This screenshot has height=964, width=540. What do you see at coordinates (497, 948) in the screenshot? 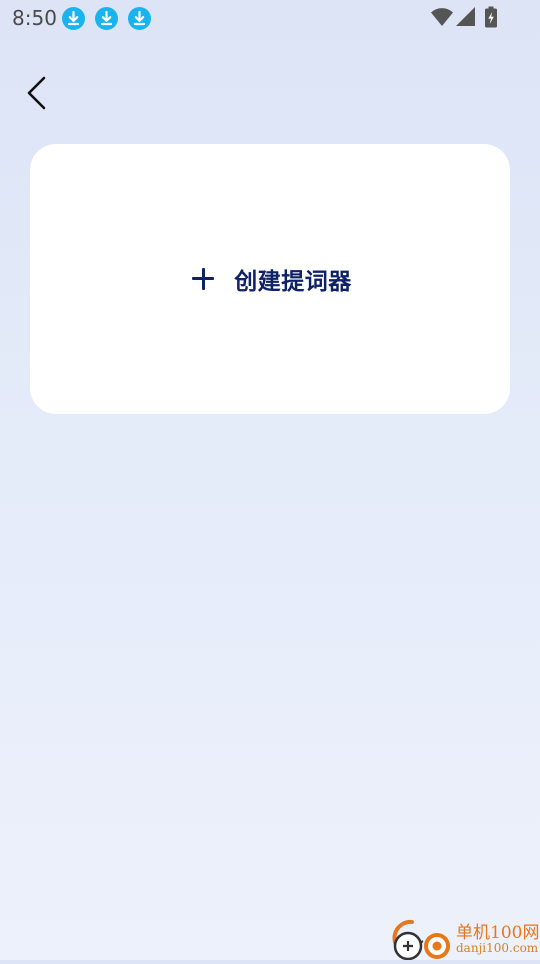
I see `watermark-url: danji100.com` at bounding box center [497, 948].